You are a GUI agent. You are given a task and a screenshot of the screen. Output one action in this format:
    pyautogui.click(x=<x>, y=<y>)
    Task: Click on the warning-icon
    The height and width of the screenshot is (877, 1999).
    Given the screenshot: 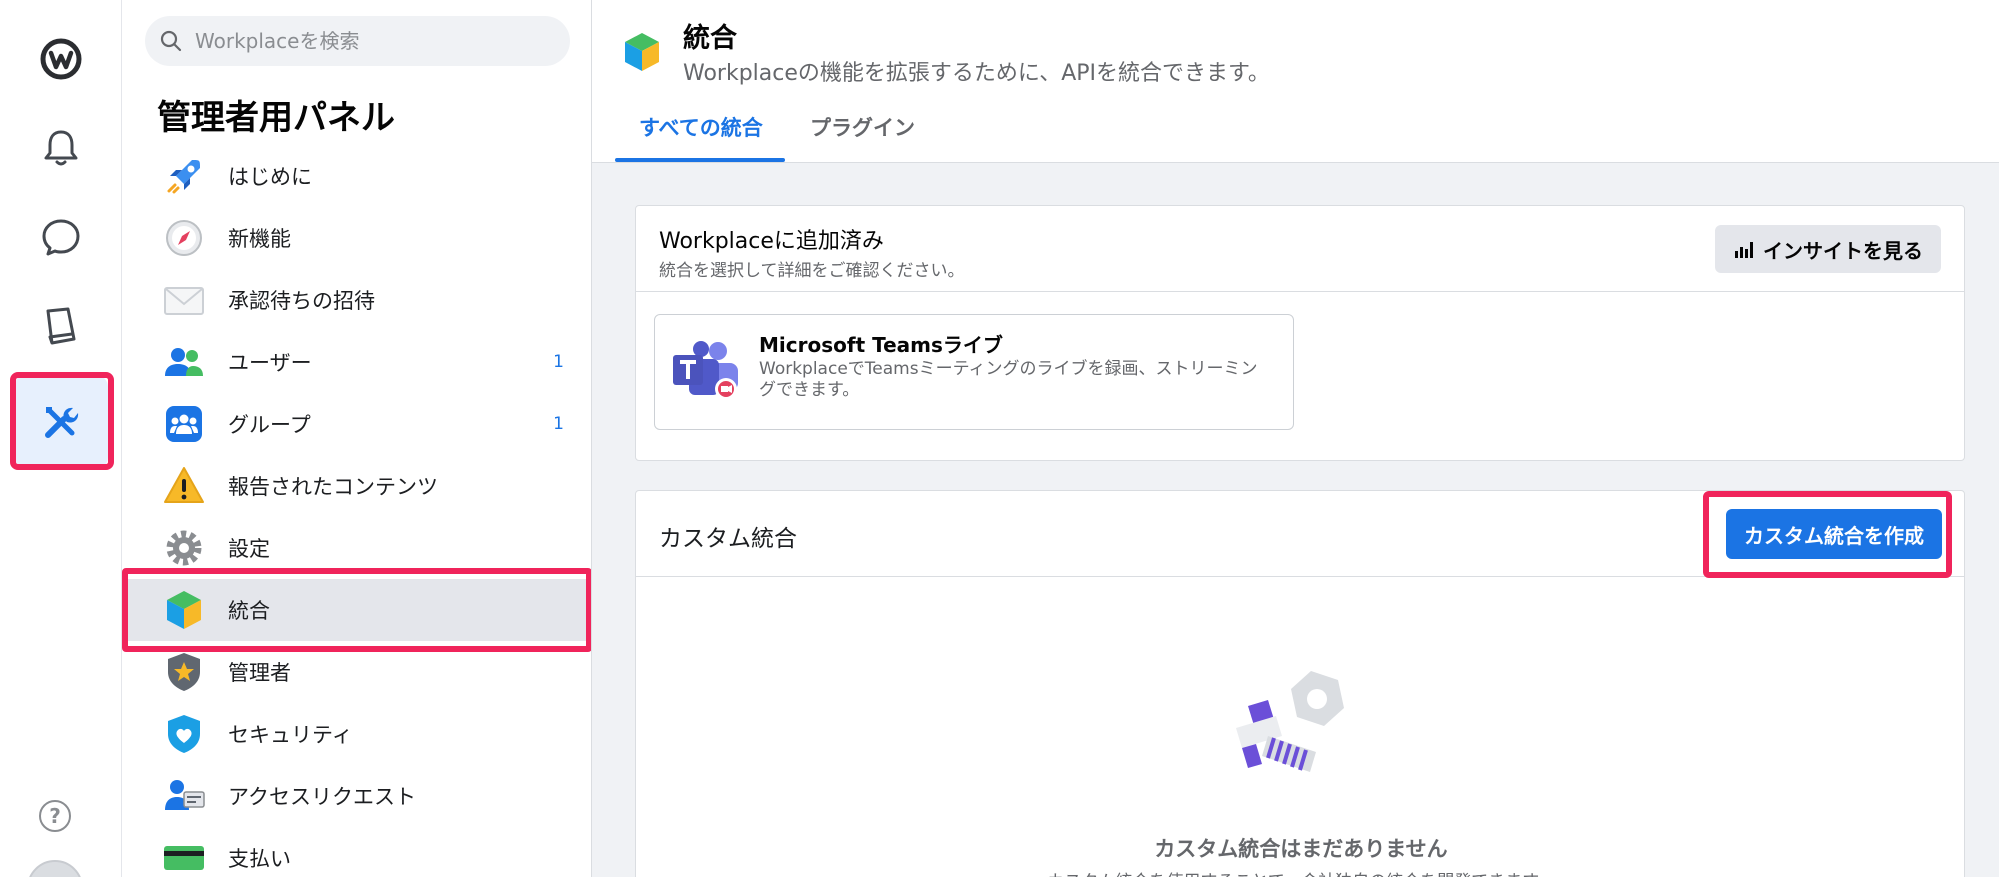 What is the action you would take?
    pyautogui.click(x=184, y=486)
    